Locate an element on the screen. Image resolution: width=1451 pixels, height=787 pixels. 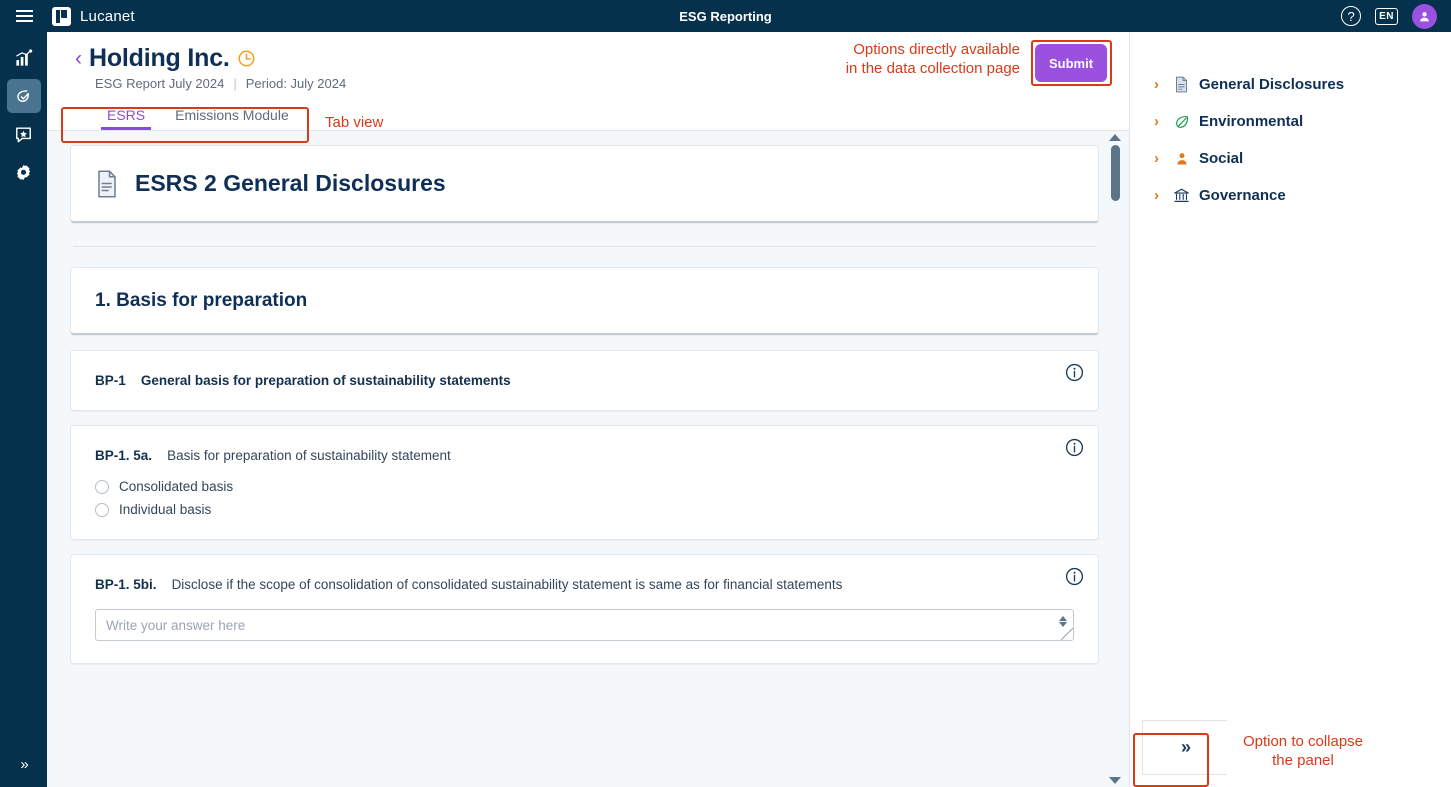
hero-card: ESRS 2 General Disclosures is located at coordinates (584, 184).